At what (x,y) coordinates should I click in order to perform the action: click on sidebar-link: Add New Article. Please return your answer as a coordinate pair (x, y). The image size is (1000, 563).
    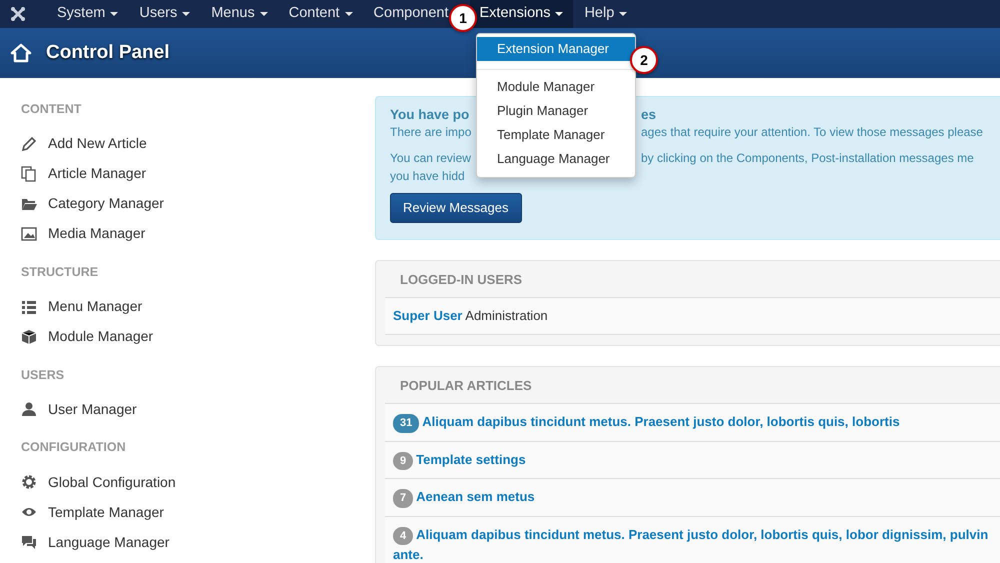
    Looking at the image, I should click on (188, 143).